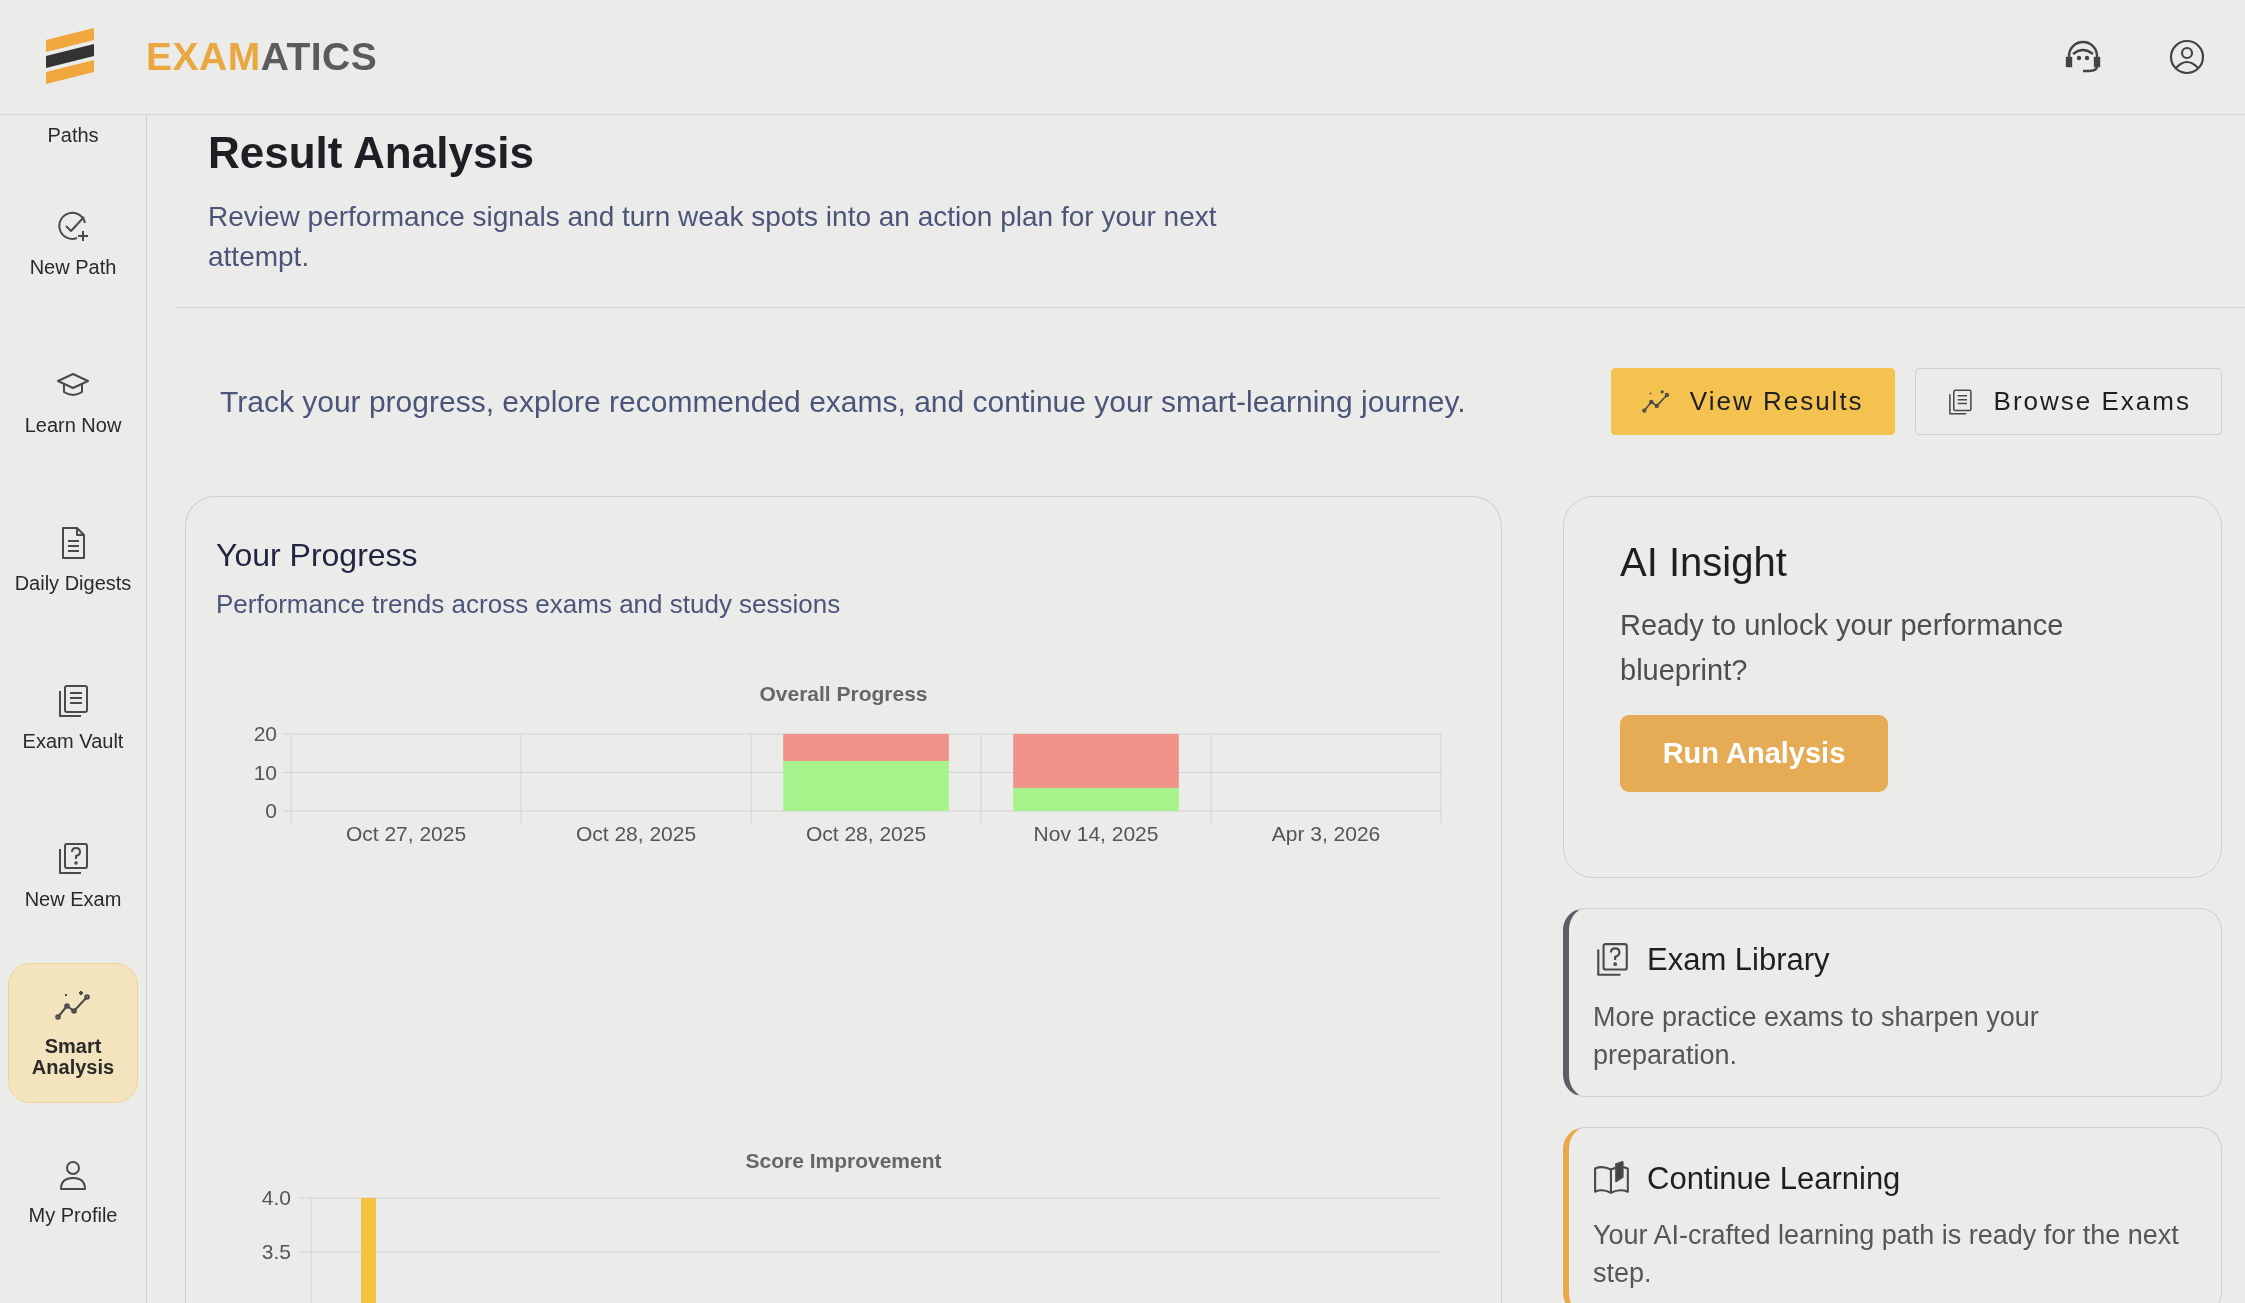 The height and width of the screenshot is (1303, 2245). I want to click on axis-tick-label: Apr 3, 2026, so click(1326, 833).